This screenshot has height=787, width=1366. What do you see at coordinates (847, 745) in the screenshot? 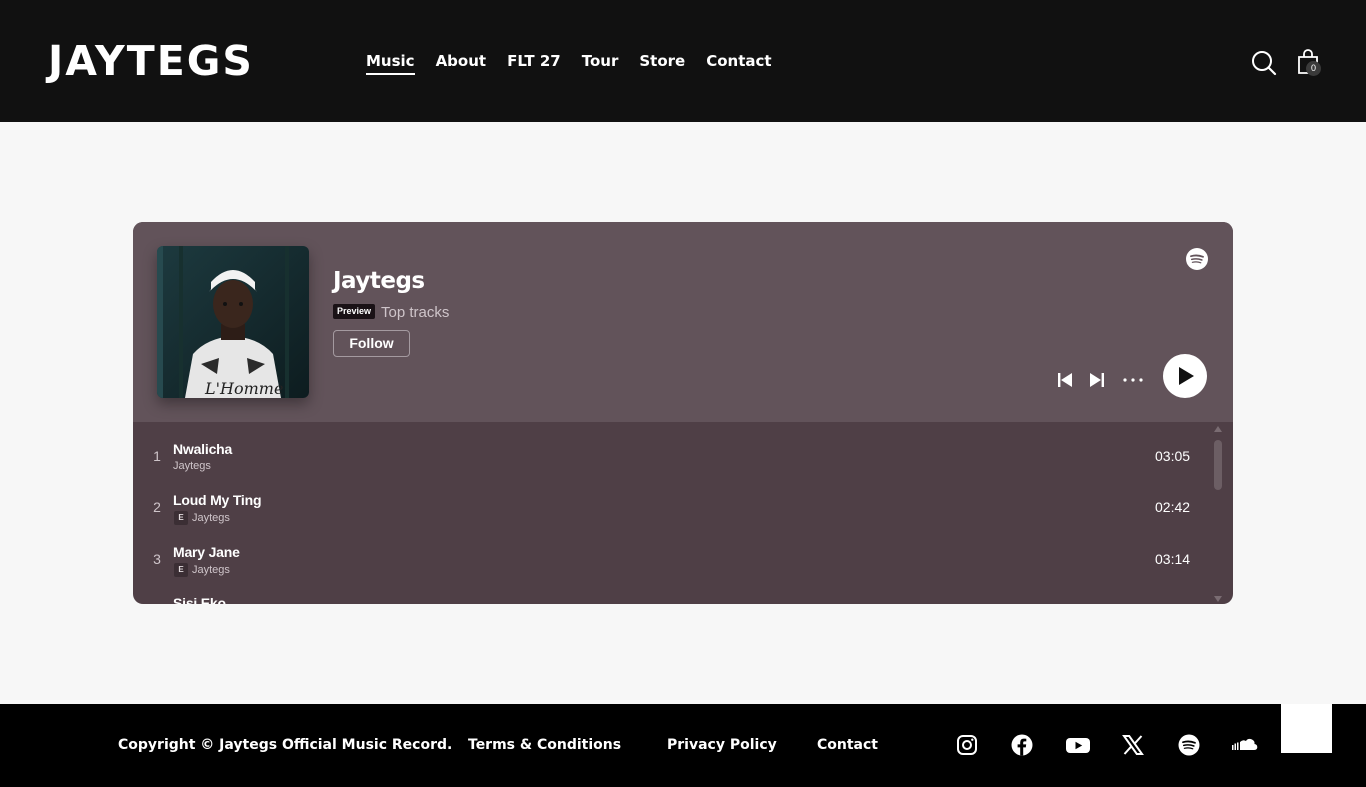
I see `footer-contact-link: Contact` at bounding box center [847, 745].